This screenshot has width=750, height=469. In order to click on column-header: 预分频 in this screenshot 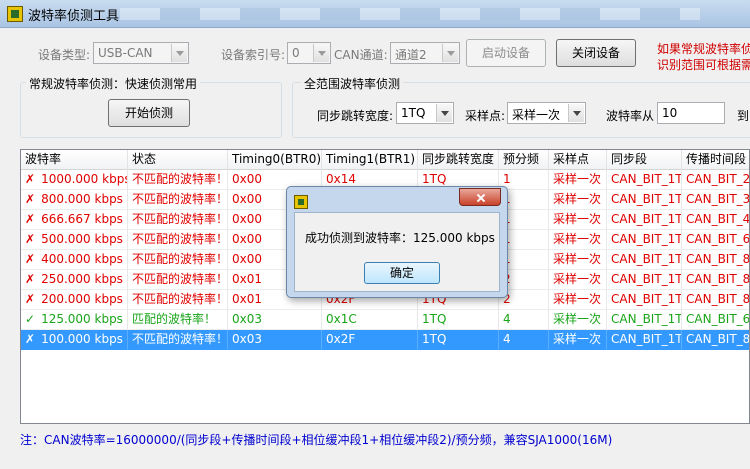, I will do `click(524, 160)`.